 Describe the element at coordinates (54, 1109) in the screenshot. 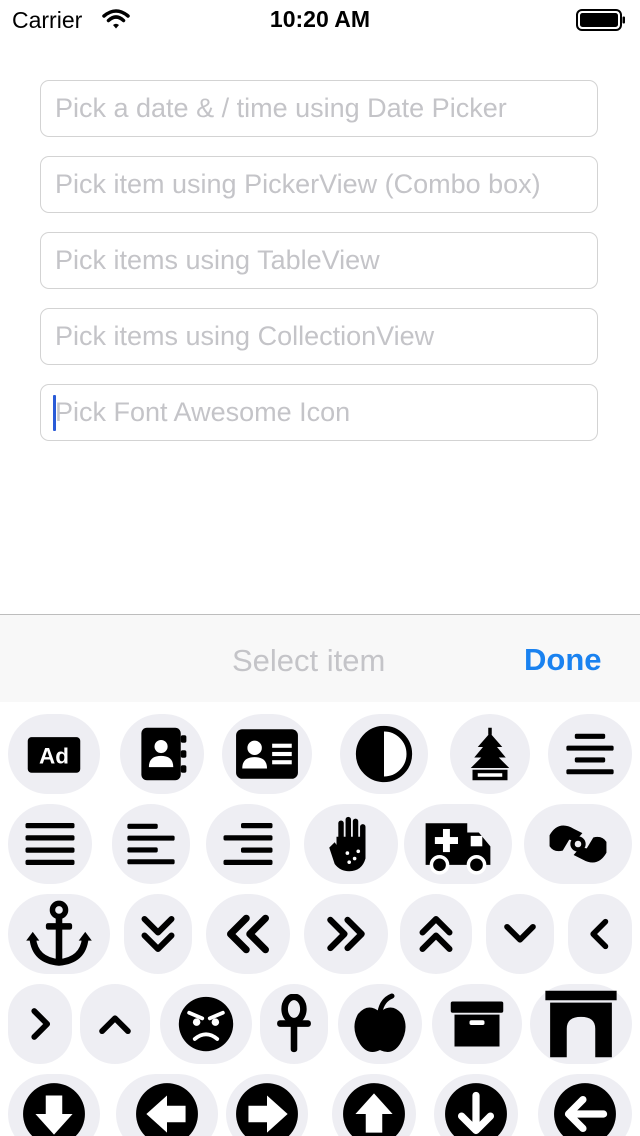

I see `arrow-alt-circle-down-icon` at that location.